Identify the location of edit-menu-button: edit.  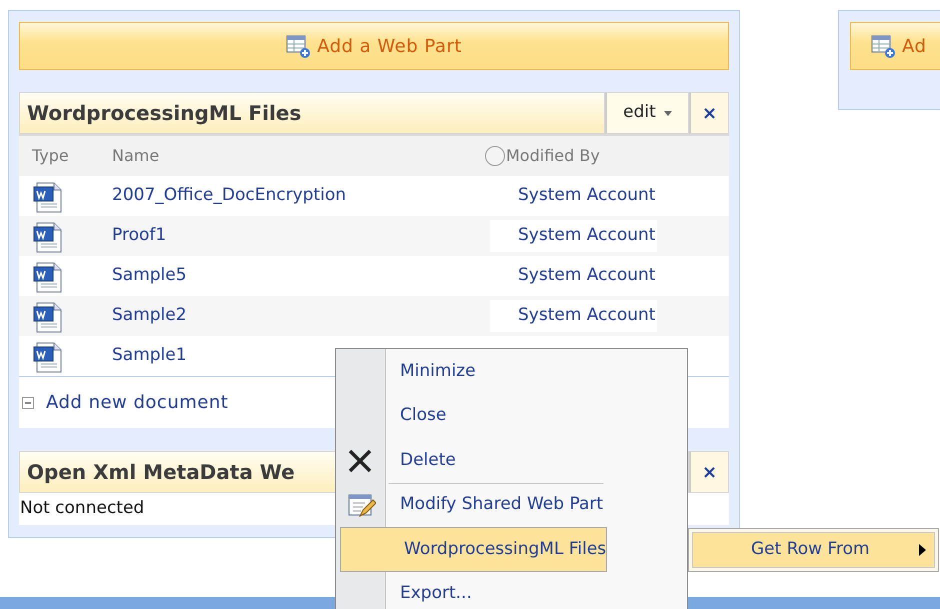
(647, 113).